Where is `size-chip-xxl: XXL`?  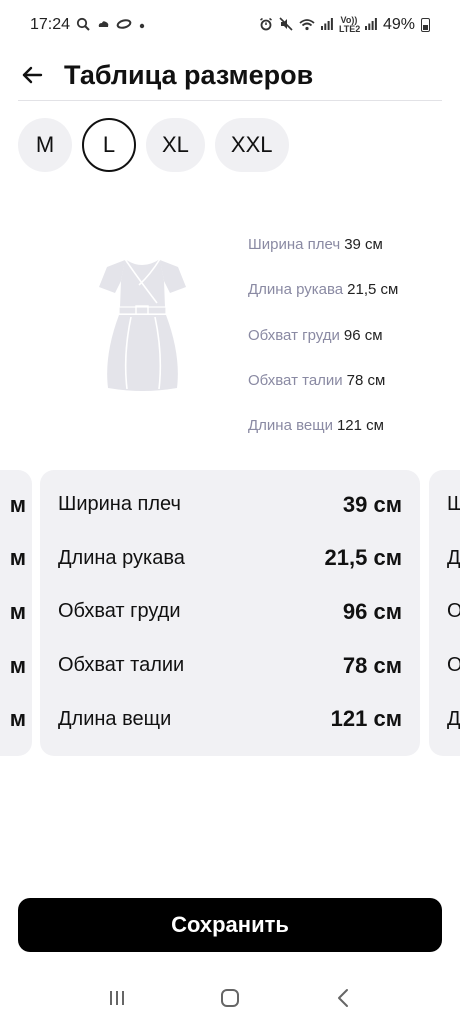
size-chip-xxl: XXL is located at coordinates (251, 145).